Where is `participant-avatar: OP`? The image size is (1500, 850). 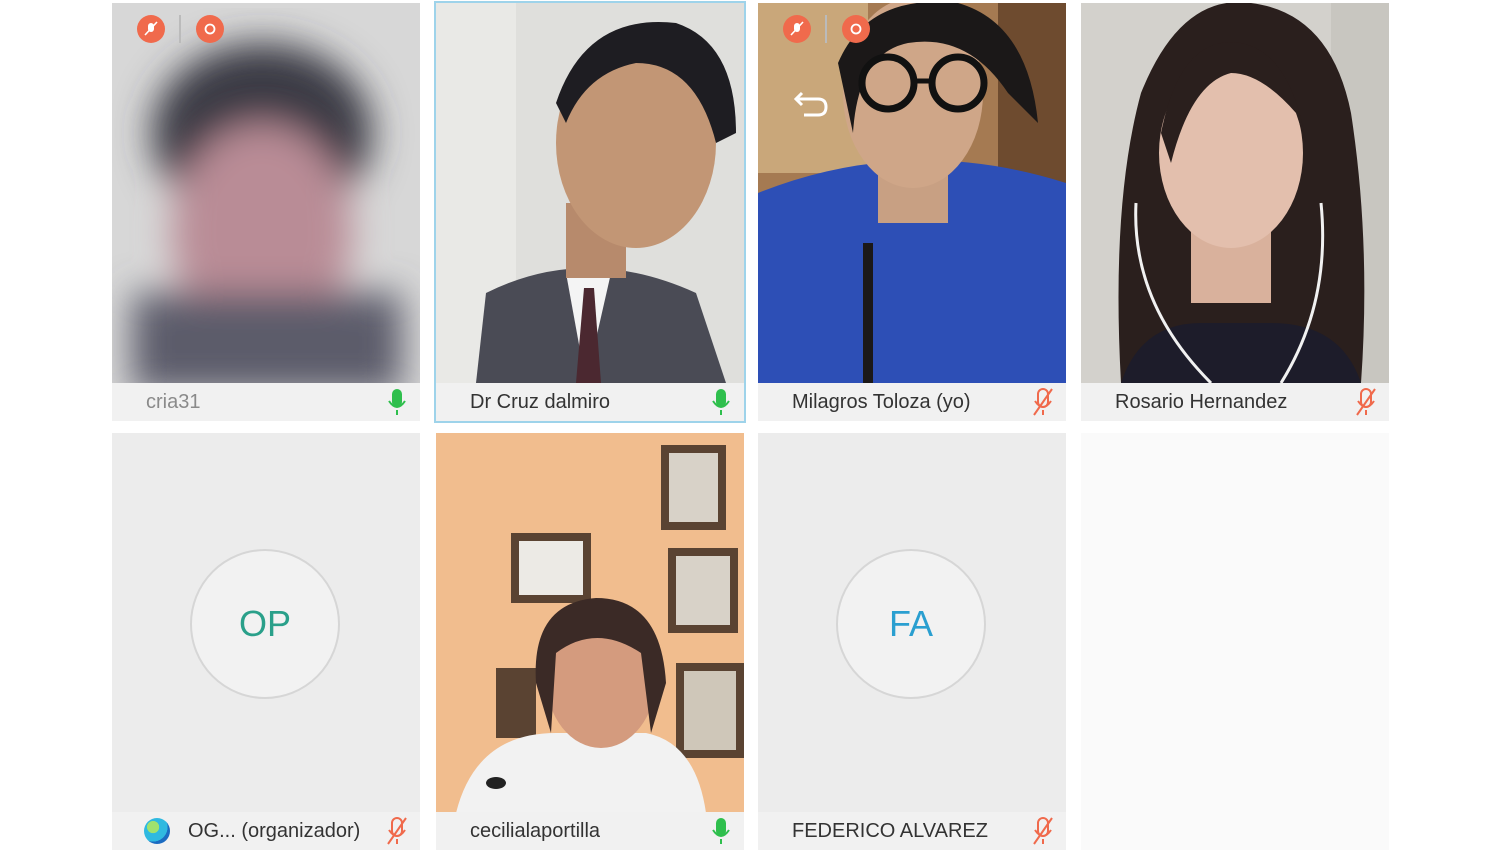 participant-avatar: OP is located at coordinates (265, 624).